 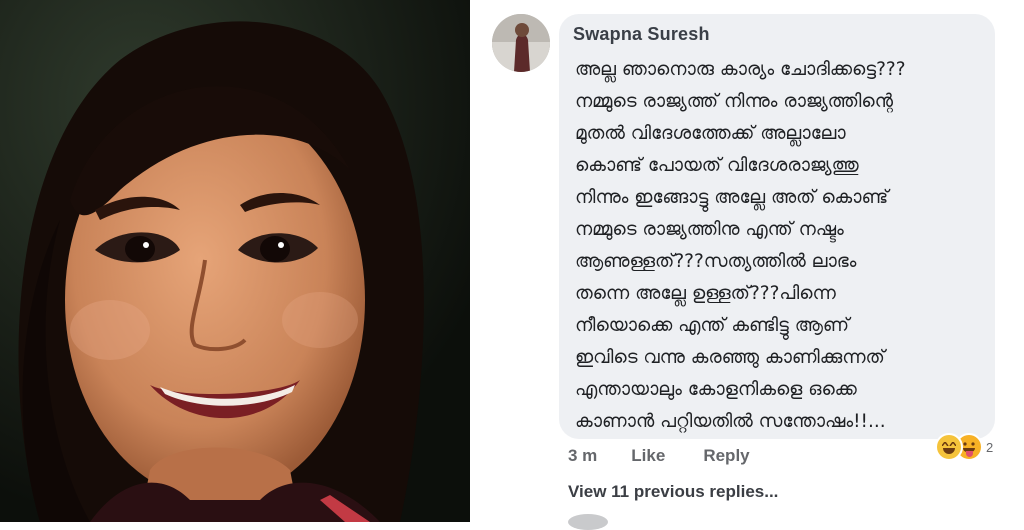 I want to click on comment-line: അല്ല ഞാനൊരു കാര്യം ചോദിക്കട്ടെ???, so click(x=740, y=69).